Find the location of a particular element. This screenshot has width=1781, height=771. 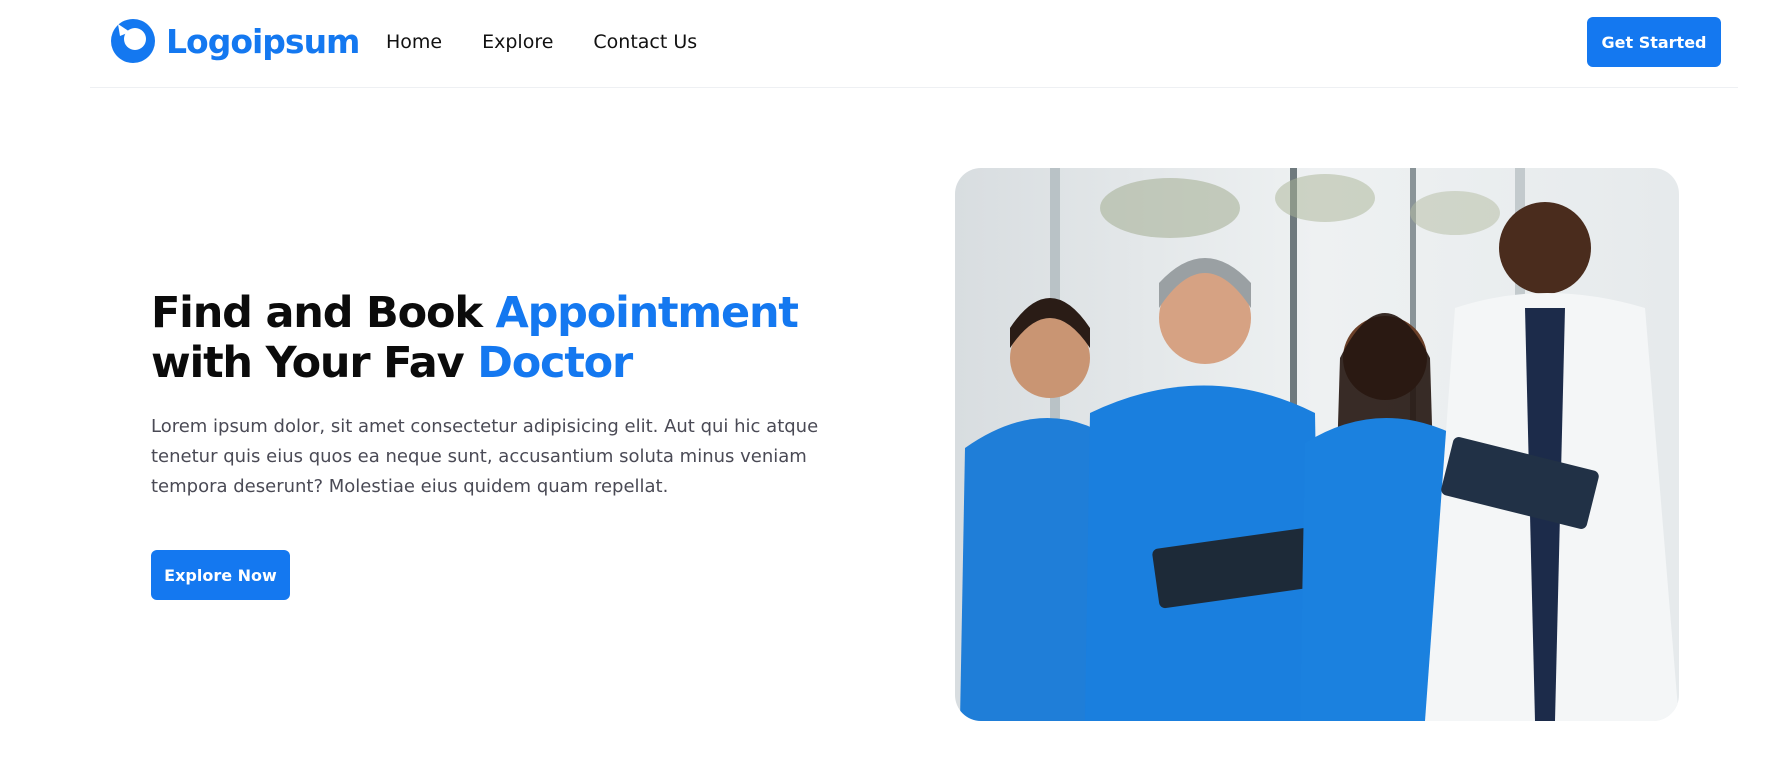

hero-title-part1: Find and Book is located at coordinates (323, 313).